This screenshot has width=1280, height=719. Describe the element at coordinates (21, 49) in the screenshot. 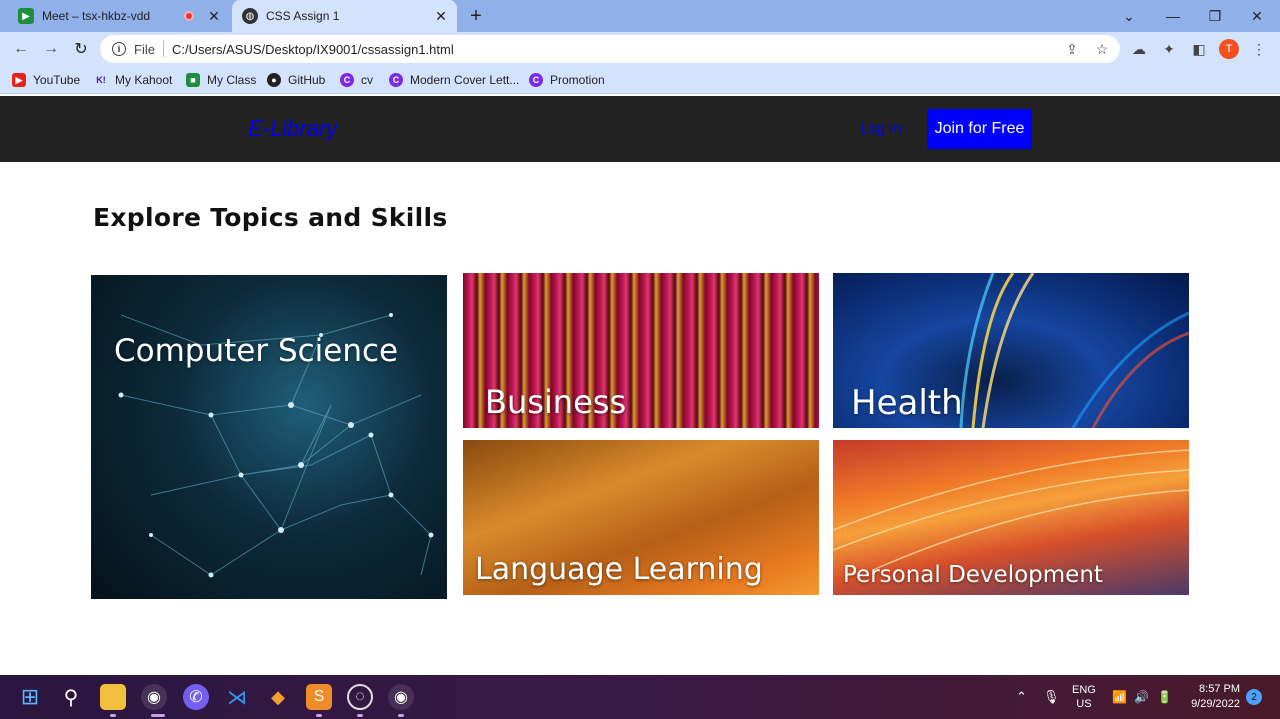

I see `back-button: ←` at that location.